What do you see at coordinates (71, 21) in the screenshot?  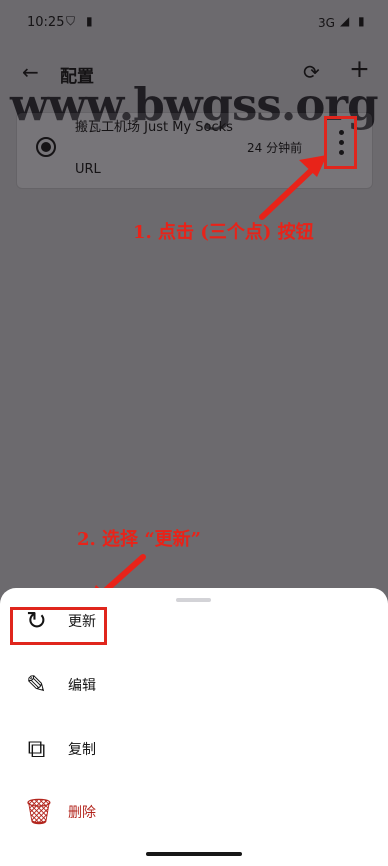 I see `shield-icon: ⛉` at bounding box center [71, 21].